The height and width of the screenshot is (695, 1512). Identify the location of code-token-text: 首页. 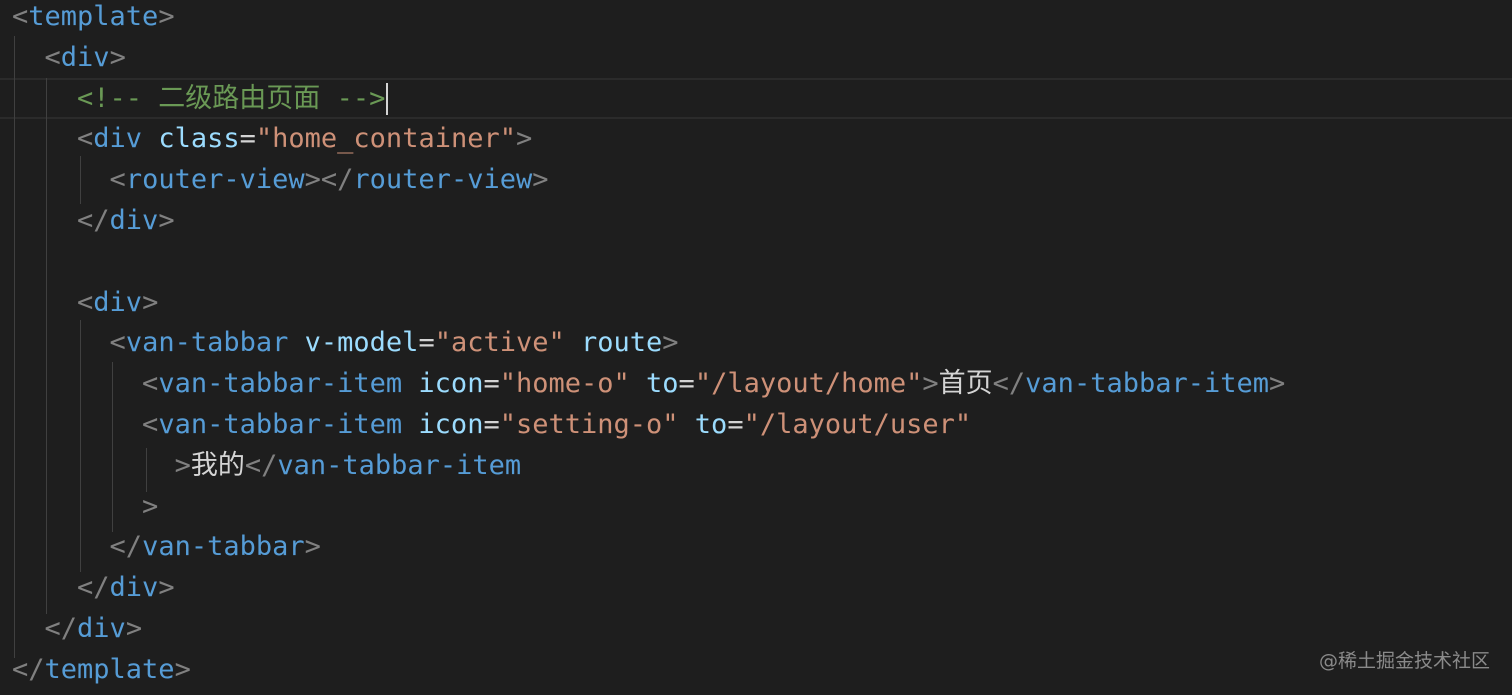
(965, 384).